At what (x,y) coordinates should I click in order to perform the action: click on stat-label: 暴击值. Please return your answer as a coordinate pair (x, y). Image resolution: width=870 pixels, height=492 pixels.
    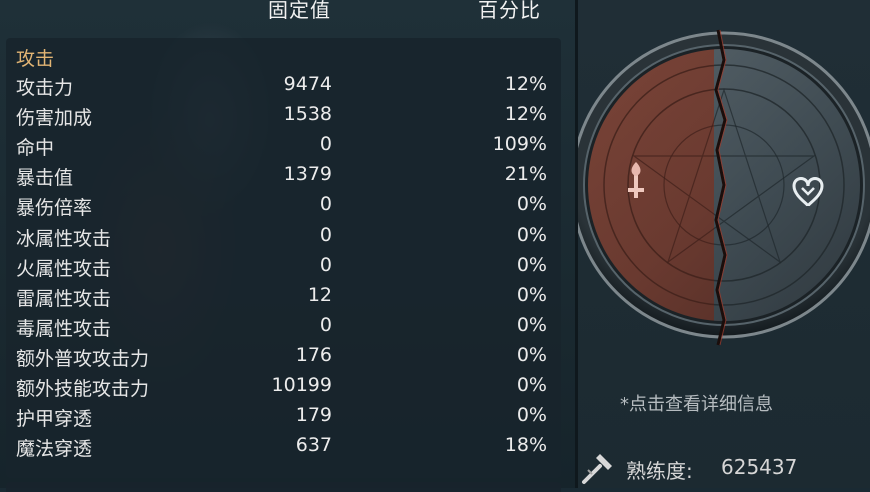
    Looking at the image, I should click on (45, 178).